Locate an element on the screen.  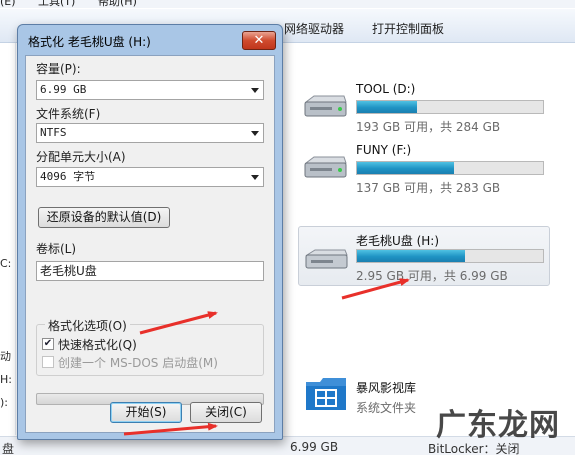
menu-bar: 编辑(E) 工具(T) 帮助(H) is located at coordinates (287, 4).